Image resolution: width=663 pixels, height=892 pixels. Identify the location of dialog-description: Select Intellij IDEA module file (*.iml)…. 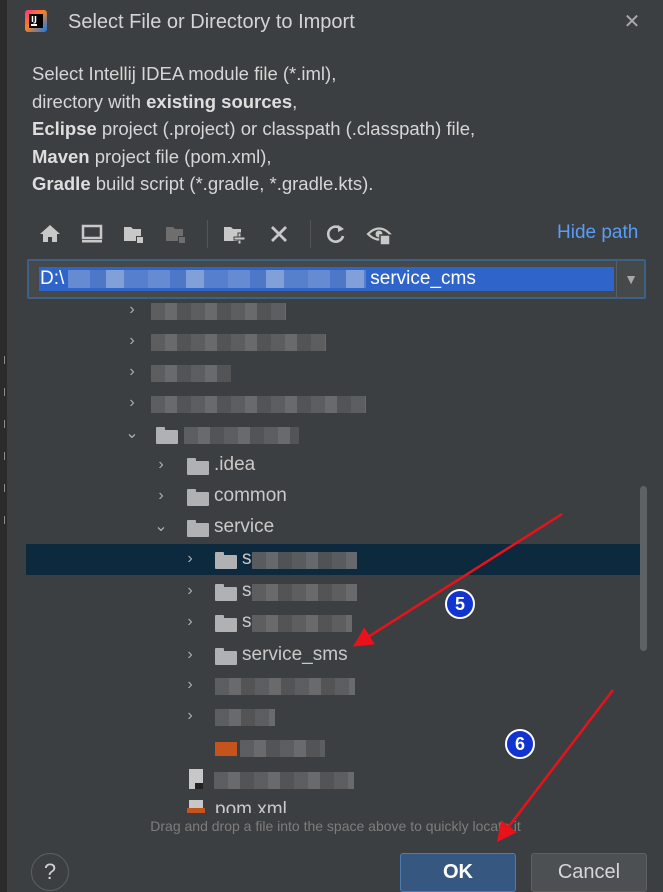
(332, 129).